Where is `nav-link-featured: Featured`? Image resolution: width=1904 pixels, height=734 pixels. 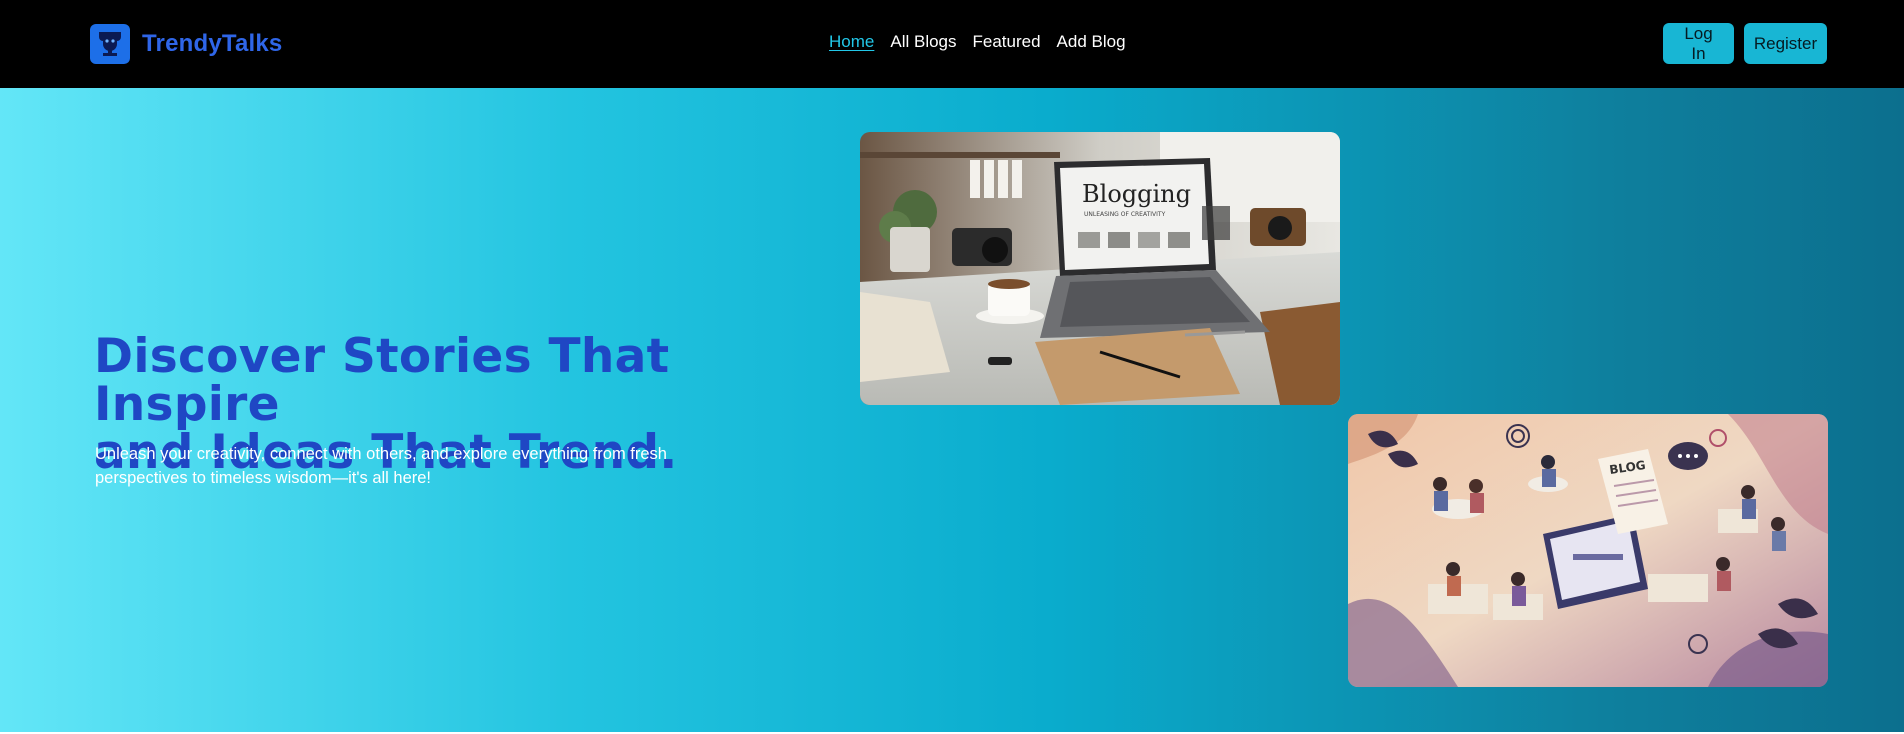 nav-link-featured: Featured is located at coordinates (1007, 42).